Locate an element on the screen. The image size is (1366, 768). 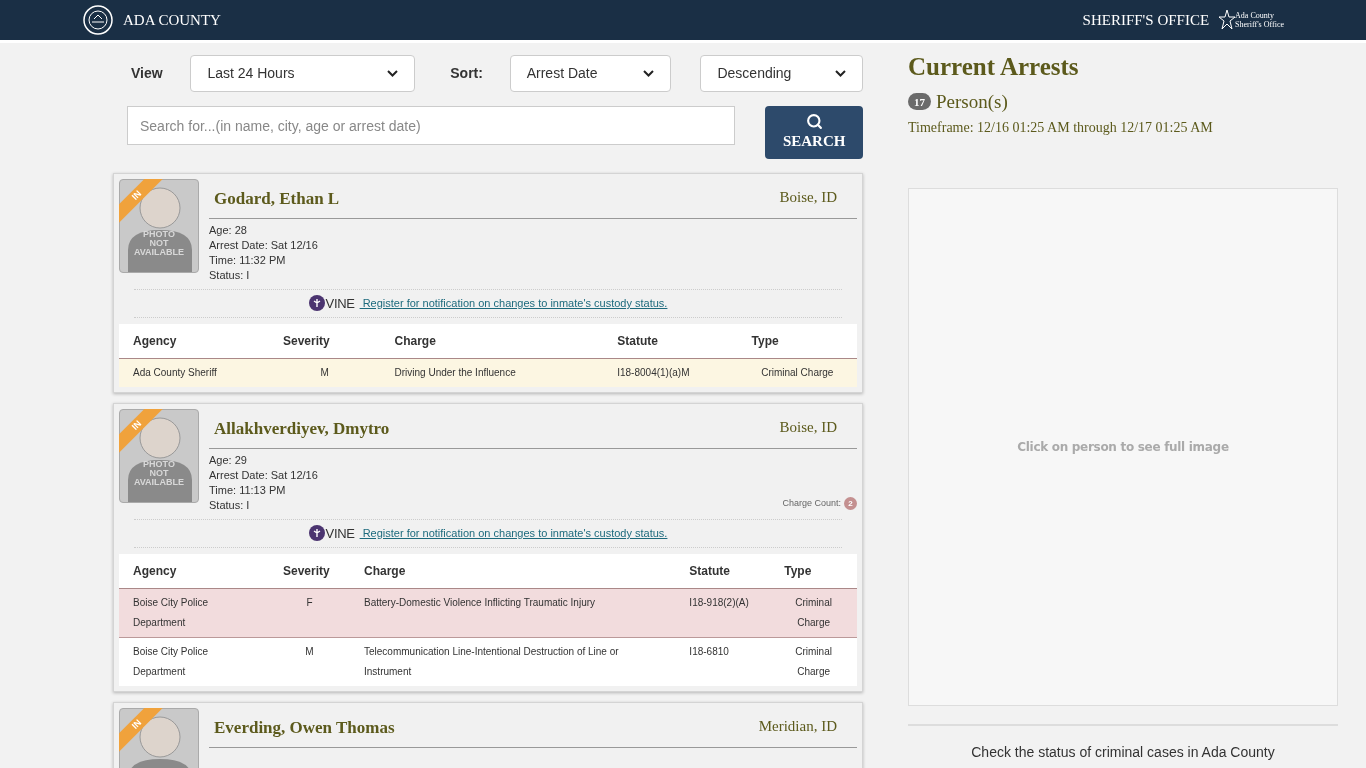
charge-count-badge: 2 is located at coordinates (850, 504).